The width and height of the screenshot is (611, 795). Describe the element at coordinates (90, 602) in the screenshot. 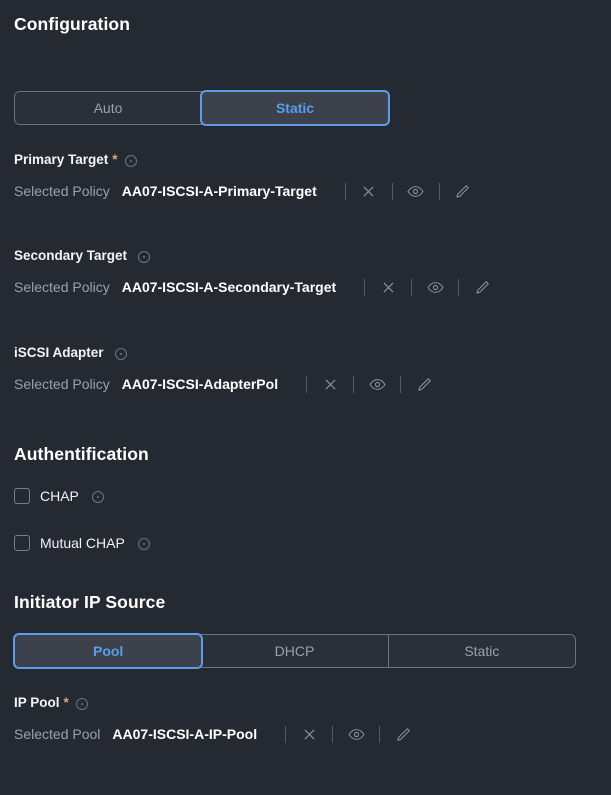

I see `initiator-ip-source-heading: Initiator IP Source` at that location.